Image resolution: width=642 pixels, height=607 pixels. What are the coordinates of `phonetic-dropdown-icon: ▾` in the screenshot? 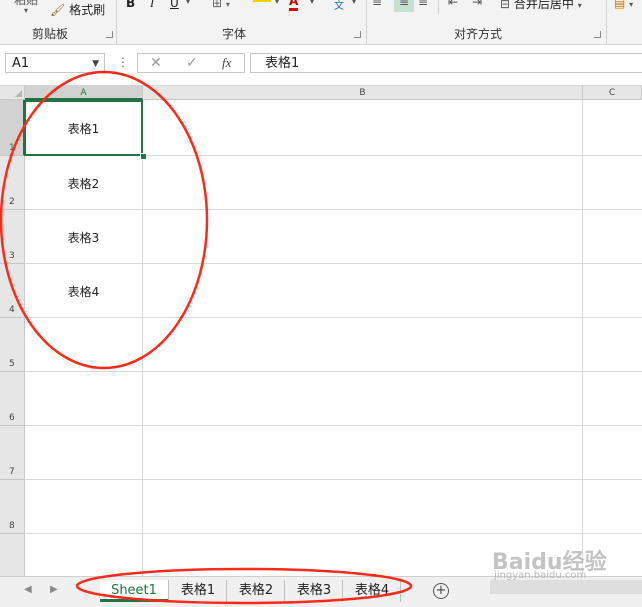 It's located at (354, 3).